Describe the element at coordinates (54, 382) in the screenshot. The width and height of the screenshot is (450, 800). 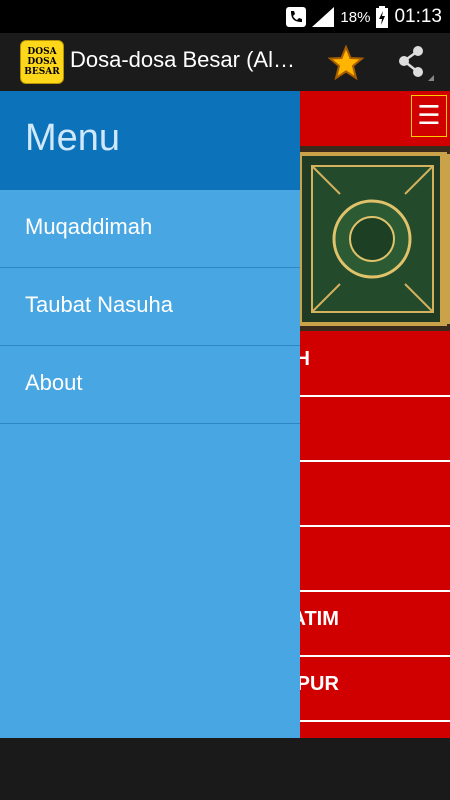
I see `drawer-item-label: About` at that location.